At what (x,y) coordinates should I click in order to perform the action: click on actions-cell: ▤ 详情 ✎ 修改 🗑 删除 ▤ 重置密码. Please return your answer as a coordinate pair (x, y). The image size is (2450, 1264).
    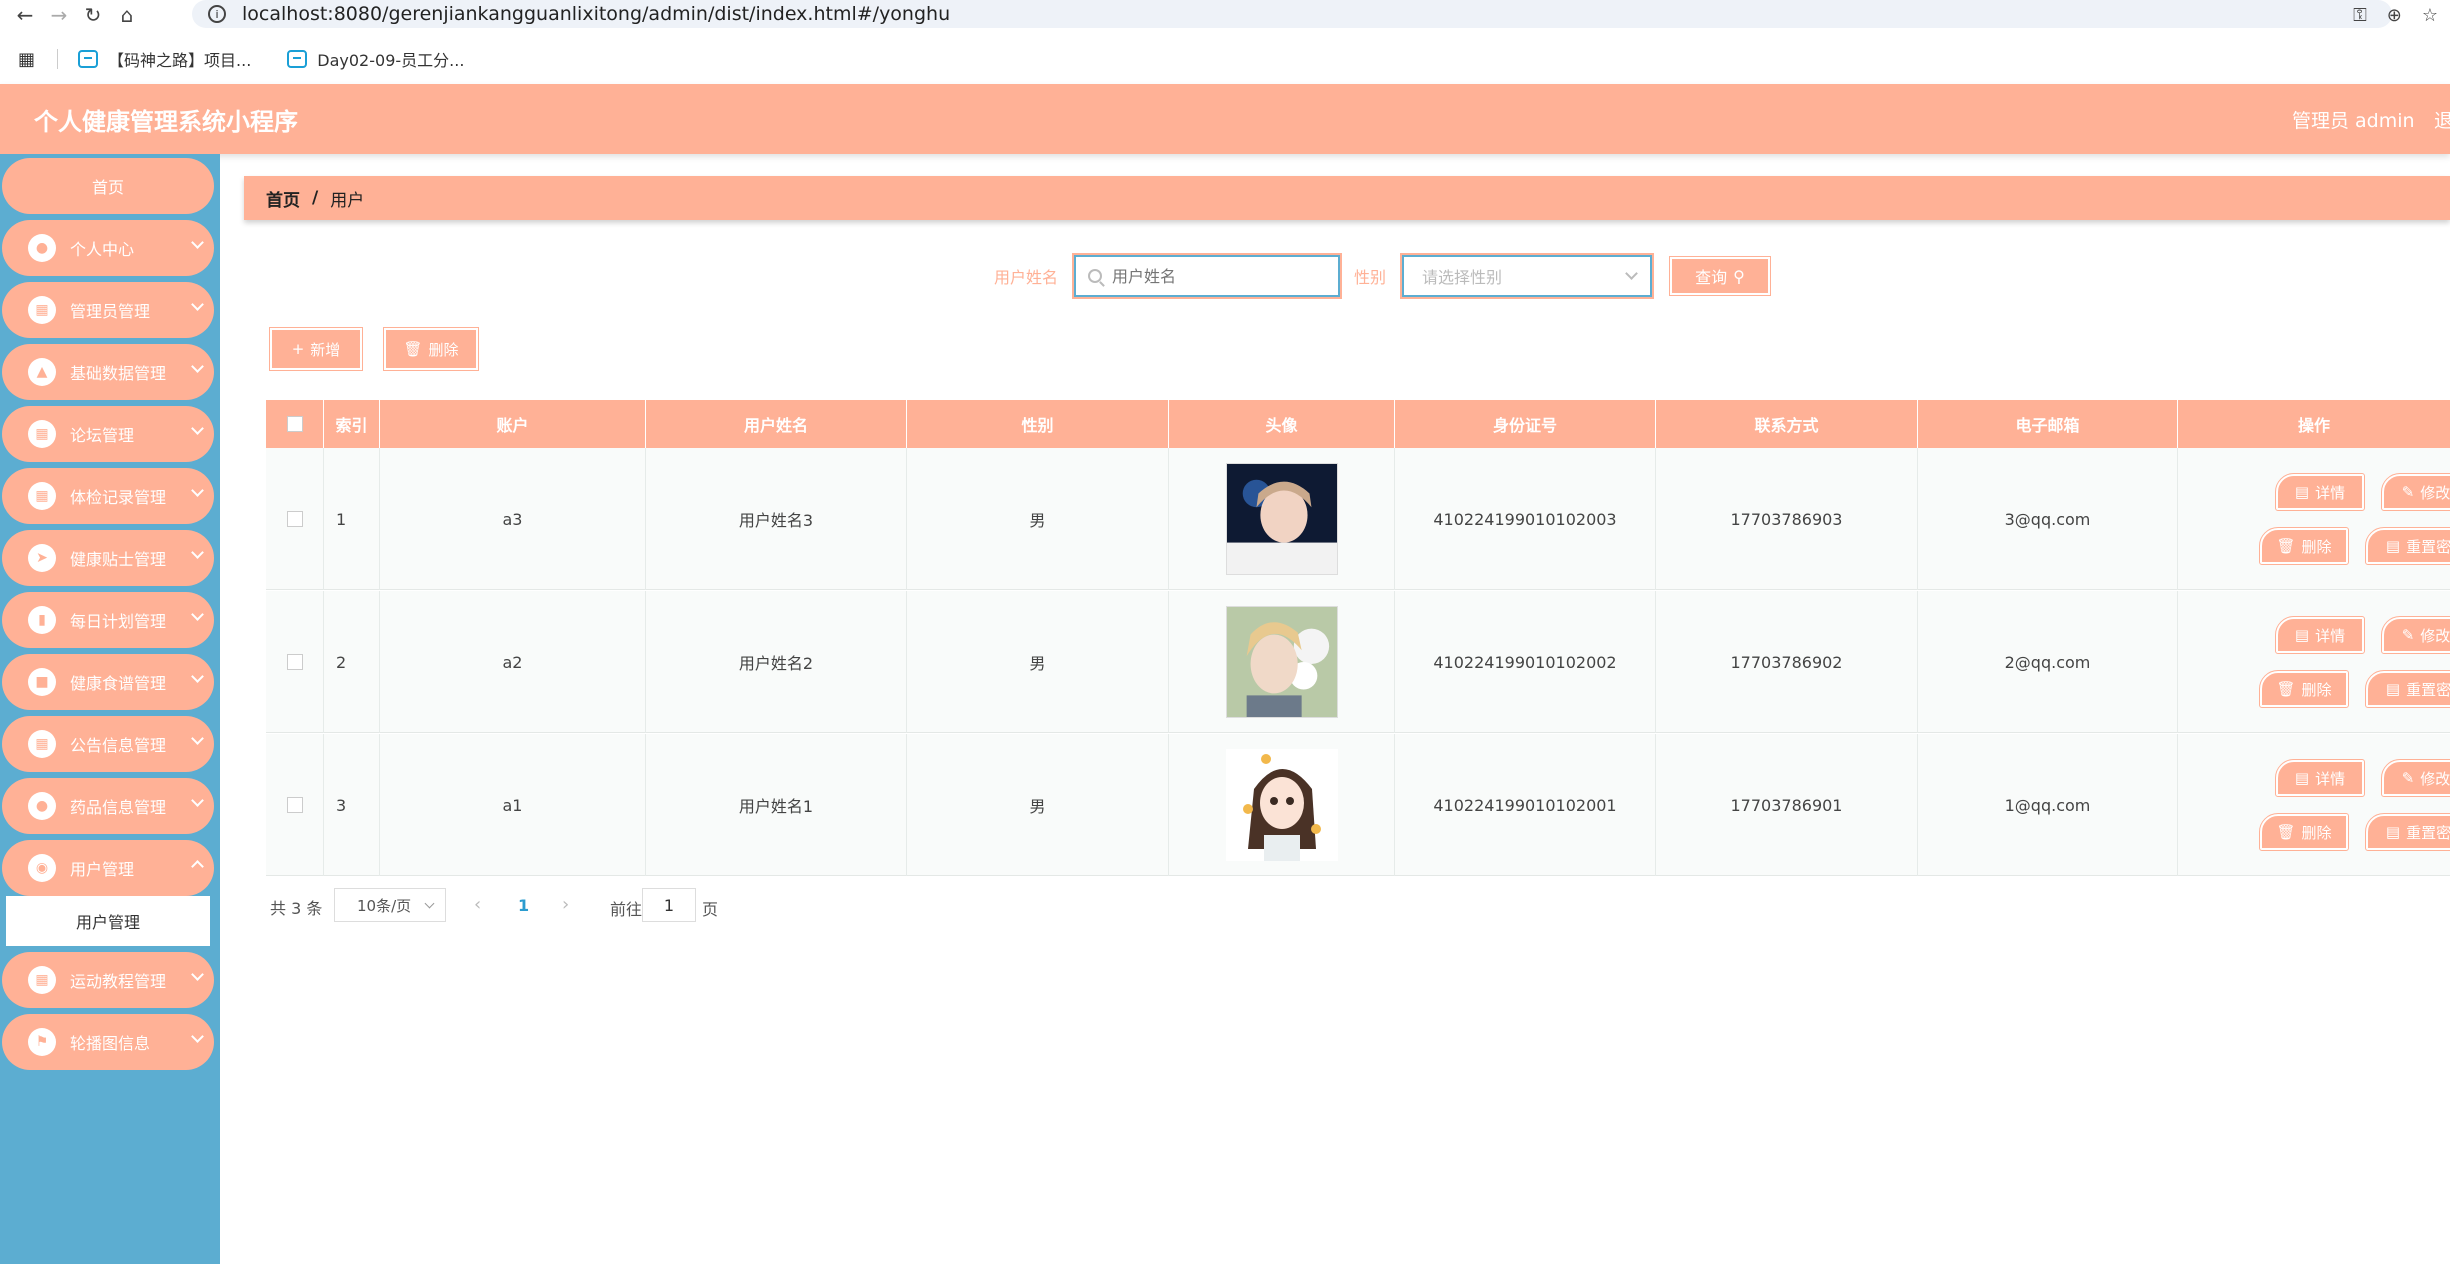
    Looking at the image, I should click on (2314, 805).